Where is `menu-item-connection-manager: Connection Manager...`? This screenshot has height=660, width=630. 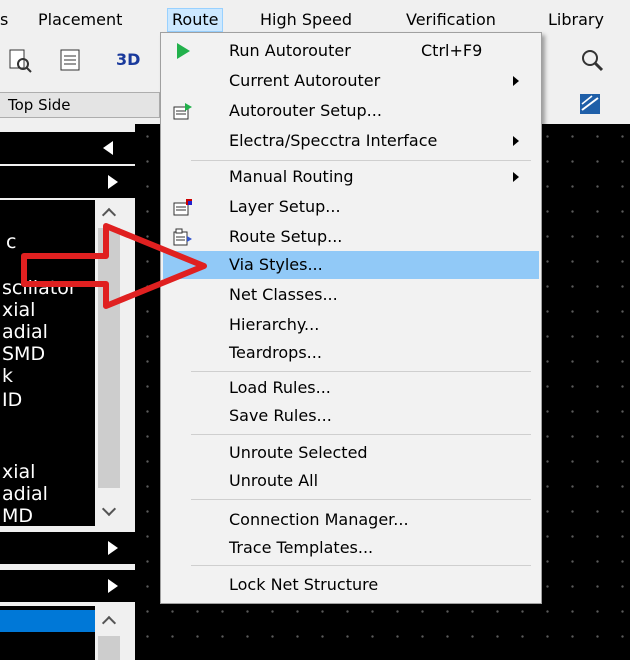 menu-item-connection-manager: Connection Manager... is located at coordinates (351, 520).